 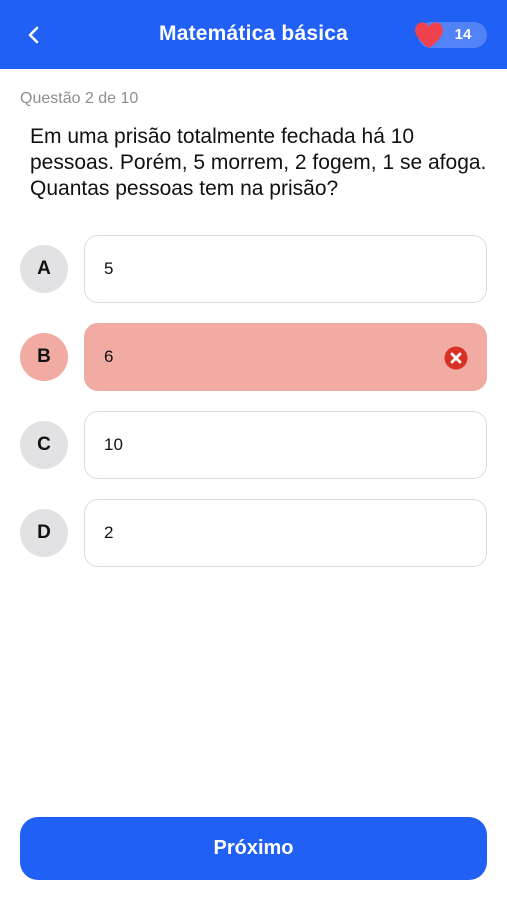 I want to click on option-b: B 6, so click(x=253, y=357).